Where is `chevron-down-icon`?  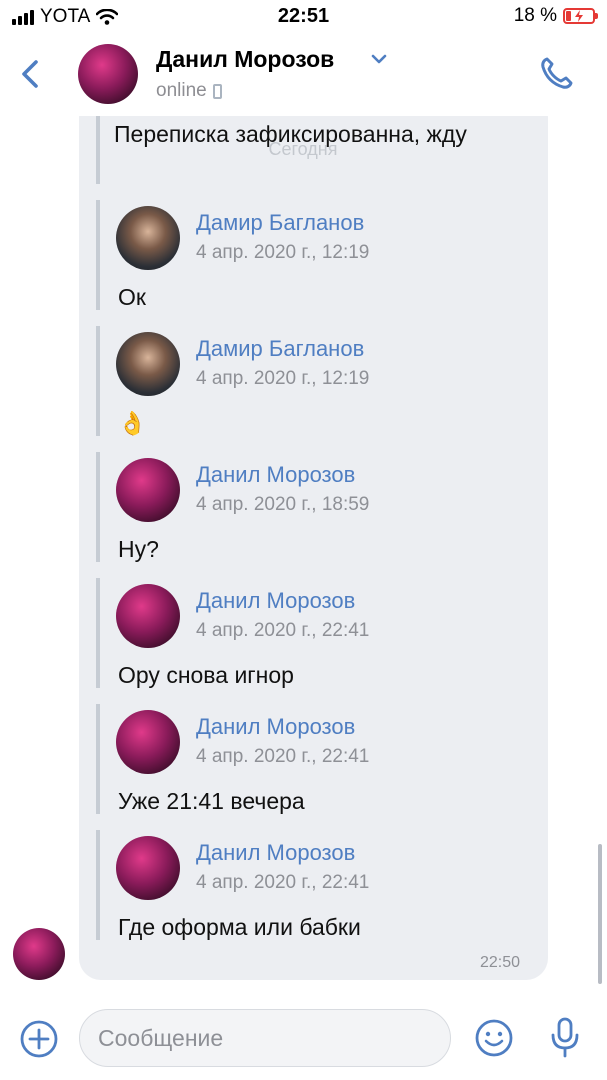
chevron-down-icon is located at coordinates (379, 59).